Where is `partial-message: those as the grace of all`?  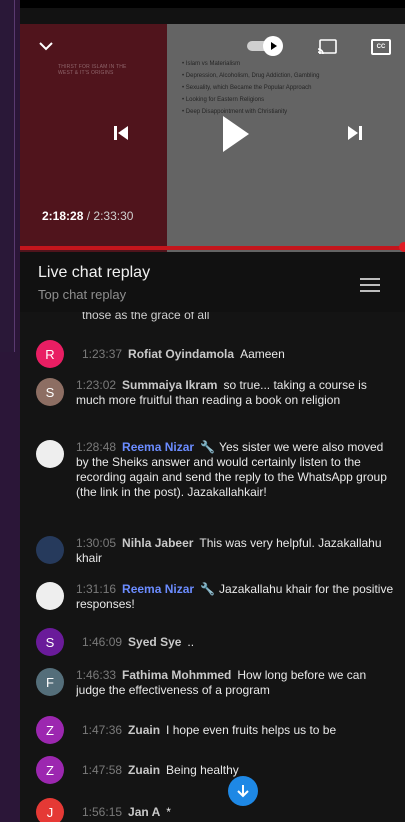
partial-message: those as the grace of all is located at coordinates (146, 317).